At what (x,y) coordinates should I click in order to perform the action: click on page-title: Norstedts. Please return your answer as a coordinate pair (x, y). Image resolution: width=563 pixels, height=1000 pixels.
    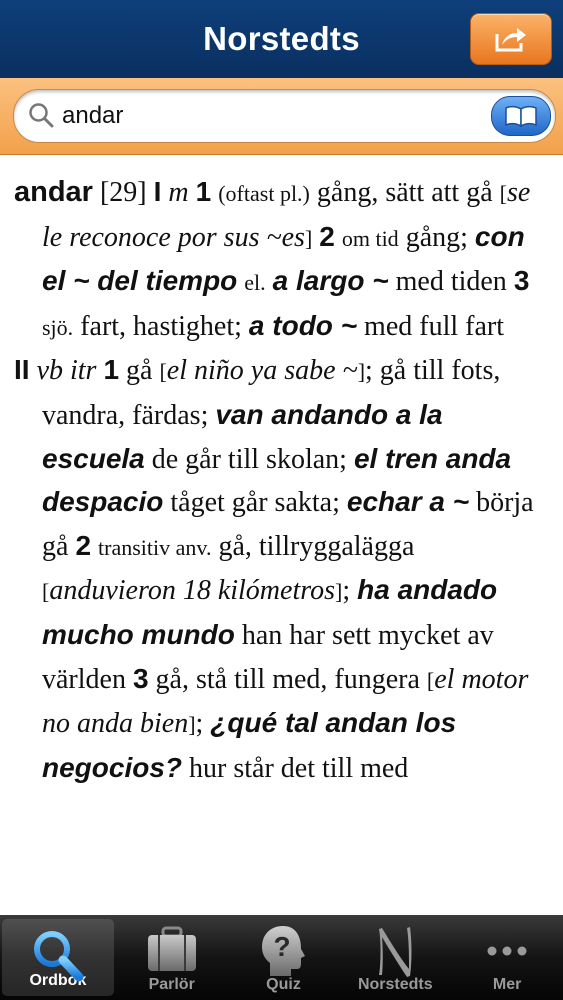
    Looking at the image, I should click on (281, 38).